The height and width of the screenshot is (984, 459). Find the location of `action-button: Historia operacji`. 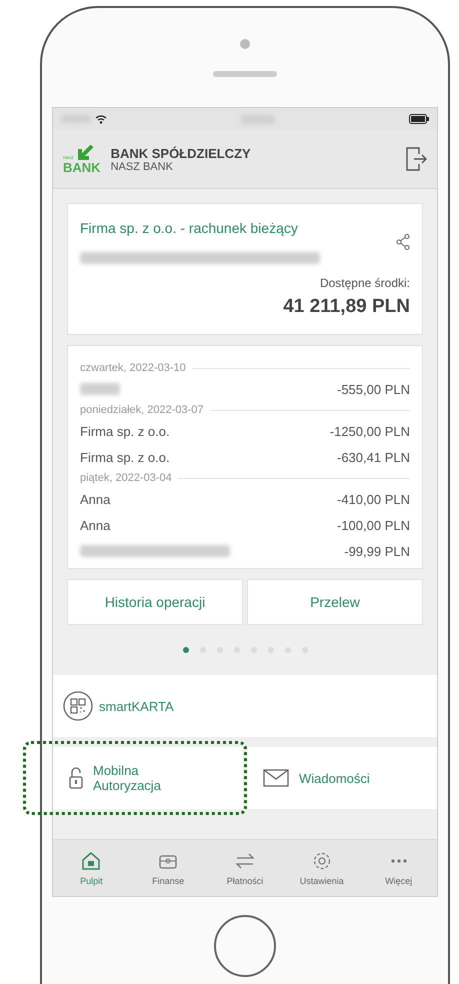

action-button: Historia operacji is located at coordinates (155, 602).